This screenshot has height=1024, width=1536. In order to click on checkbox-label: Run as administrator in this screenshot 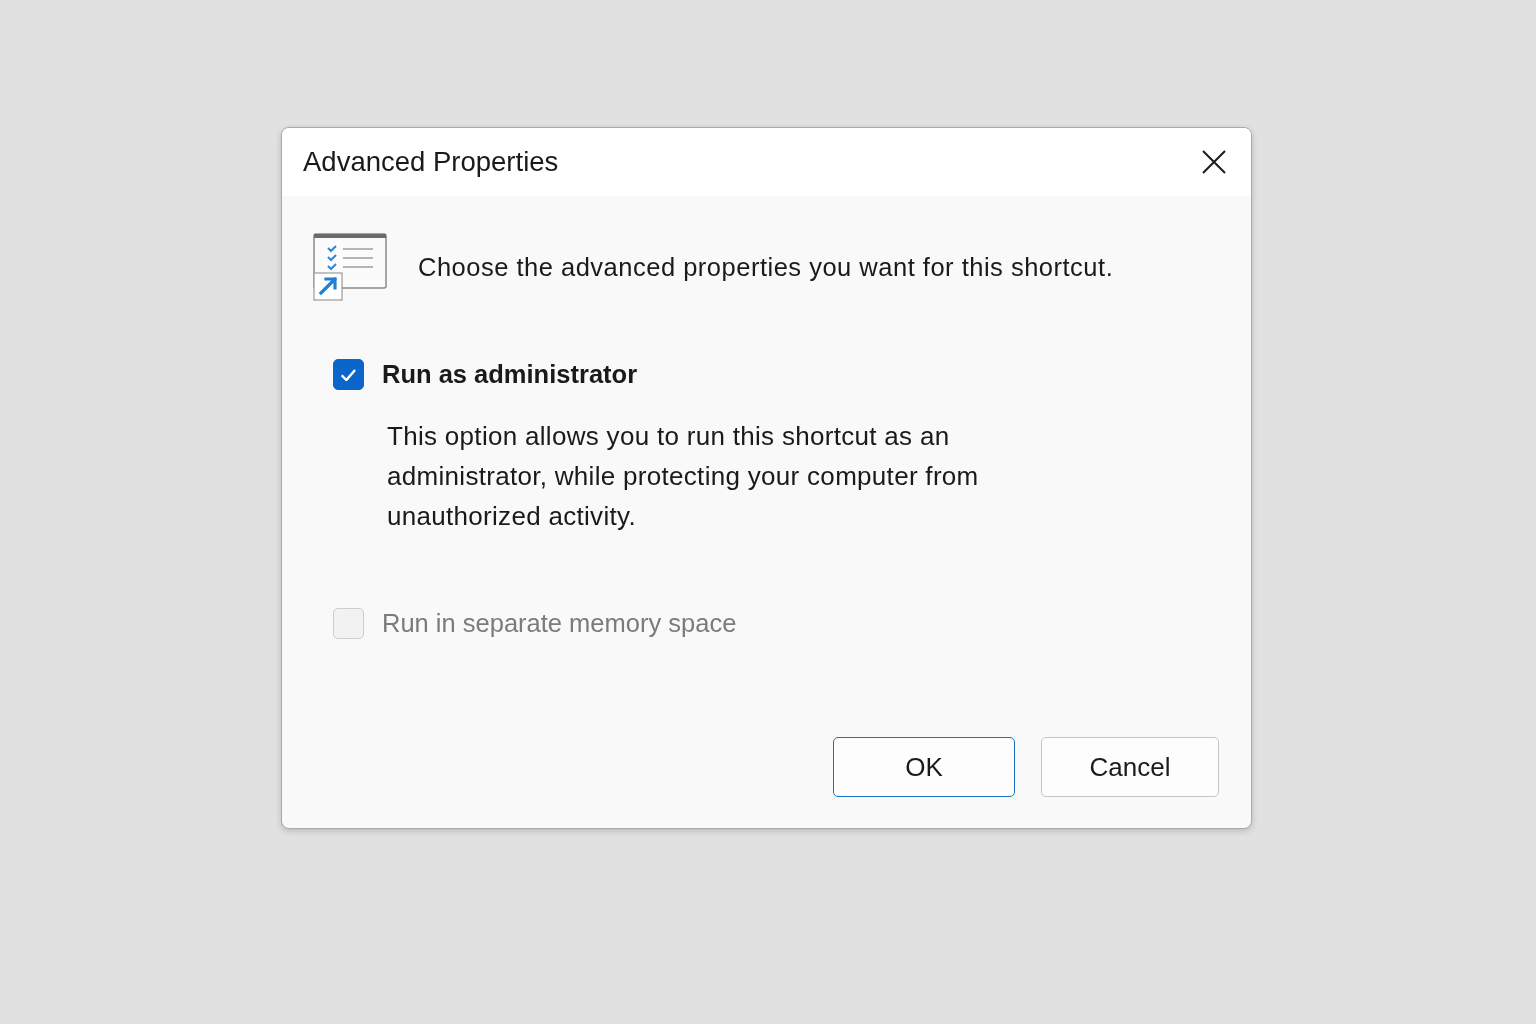, I will do `click(510, 374)`.